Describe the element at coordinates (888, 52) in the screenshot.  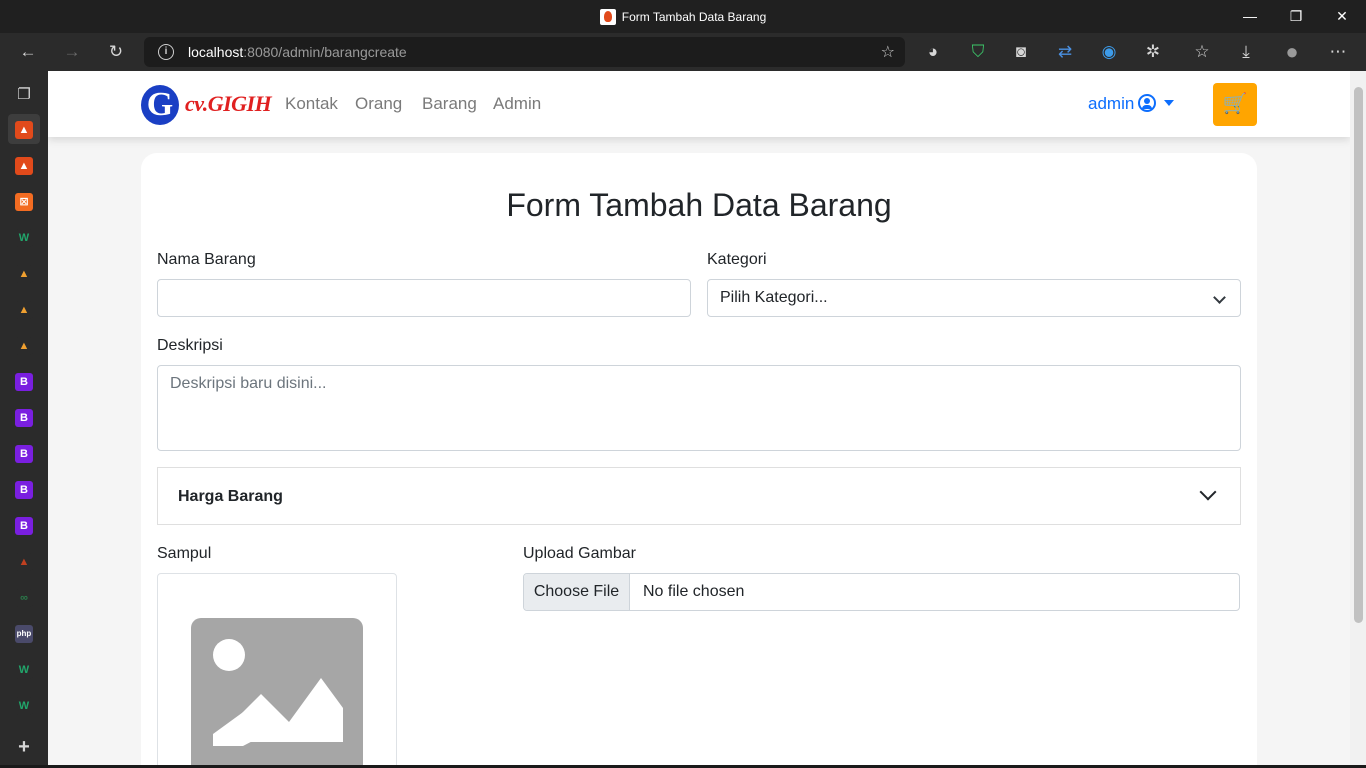
I see `favorite-add-icon: ☆` at that location.